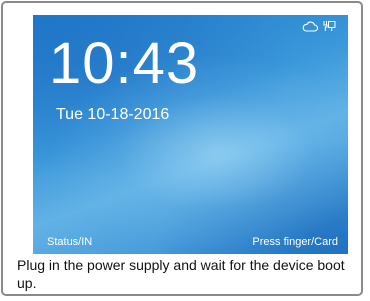  What do you see at coordinates (310, 26) in the screenshot?
I see `cloud-icon` at bounding box center [310, 26].